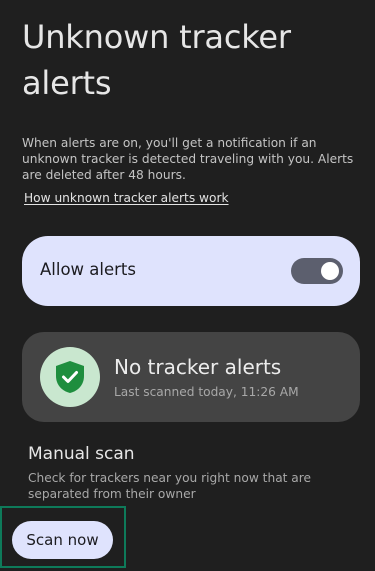  I want to click on switch-knob, so click(330, 271).